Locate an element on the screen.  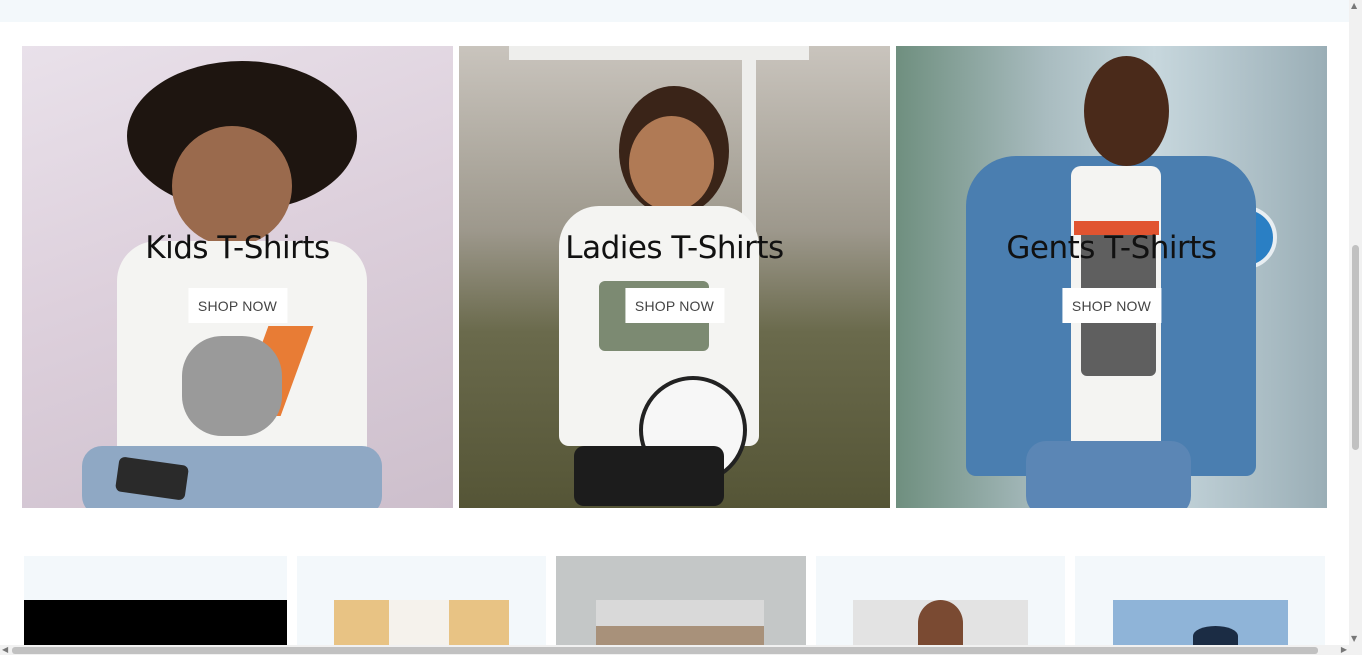
scroll-down-arrow-icon: ▼ is located at coordinates (1354, 639).